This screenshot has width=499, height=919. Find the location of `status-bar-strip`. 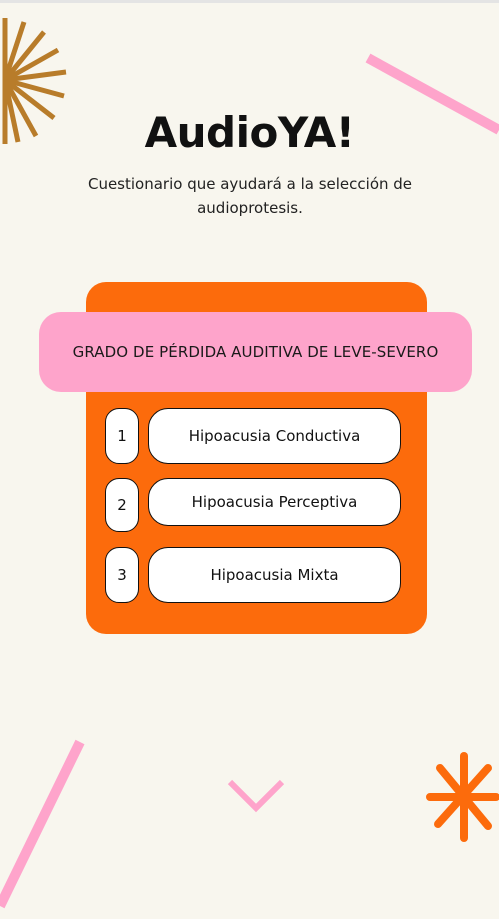

status-bar-strip is located at coordinates (249, 1).